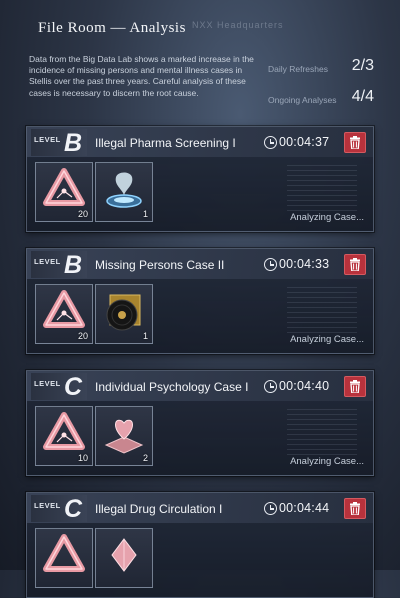 This screenshot has width=400, height=598. I want to click on item-slot: 10, so click(64, 436).